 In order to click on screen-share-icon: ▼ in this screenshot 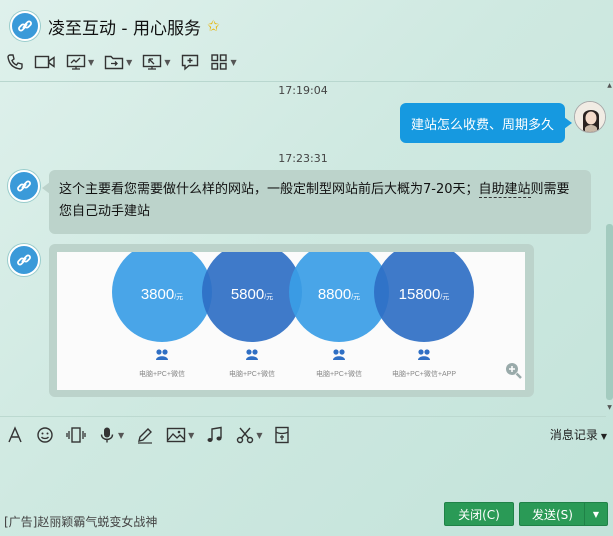, I will do `click(80, 62)`.